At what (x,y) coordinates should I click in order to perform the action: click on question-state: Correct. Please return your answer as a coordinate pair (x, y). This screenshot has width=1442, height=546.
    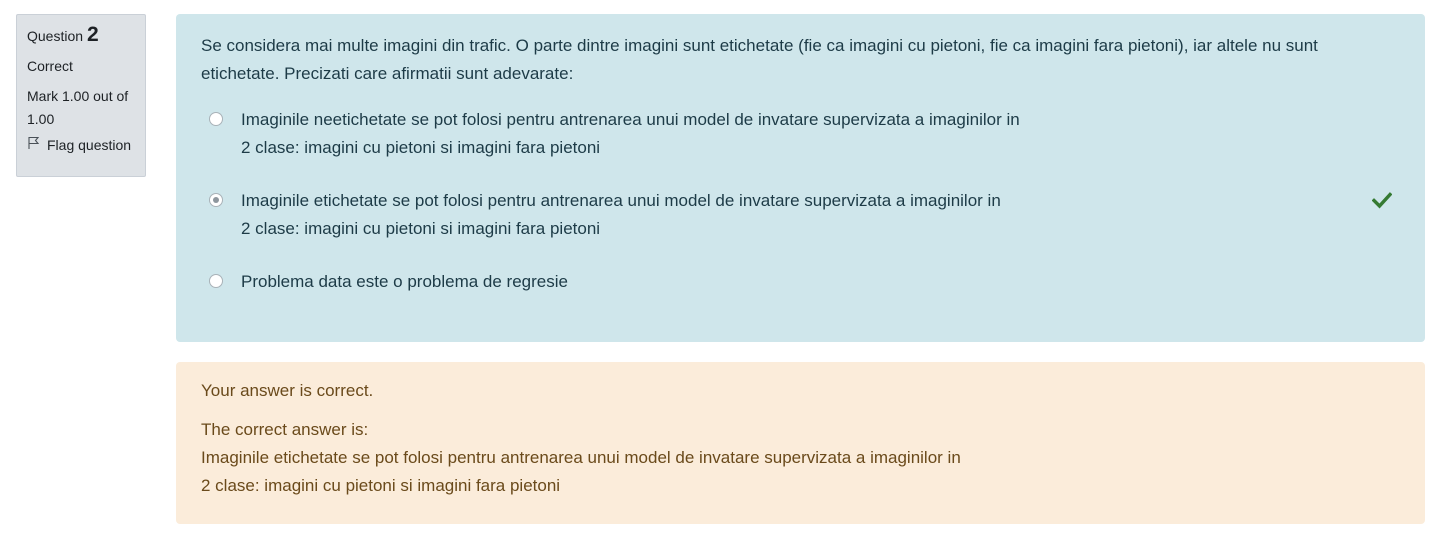
    Looking at the image, I should click on (50, 66).